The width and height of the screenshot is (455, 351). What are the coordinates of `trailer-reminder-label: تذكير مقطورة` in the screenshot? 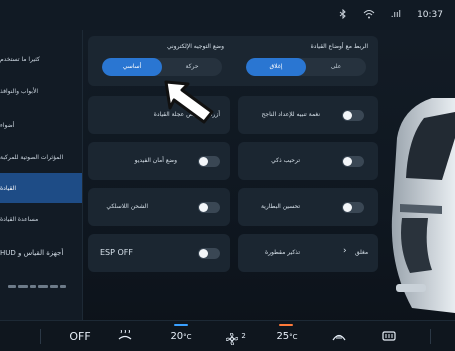 It's located at (282, 252).